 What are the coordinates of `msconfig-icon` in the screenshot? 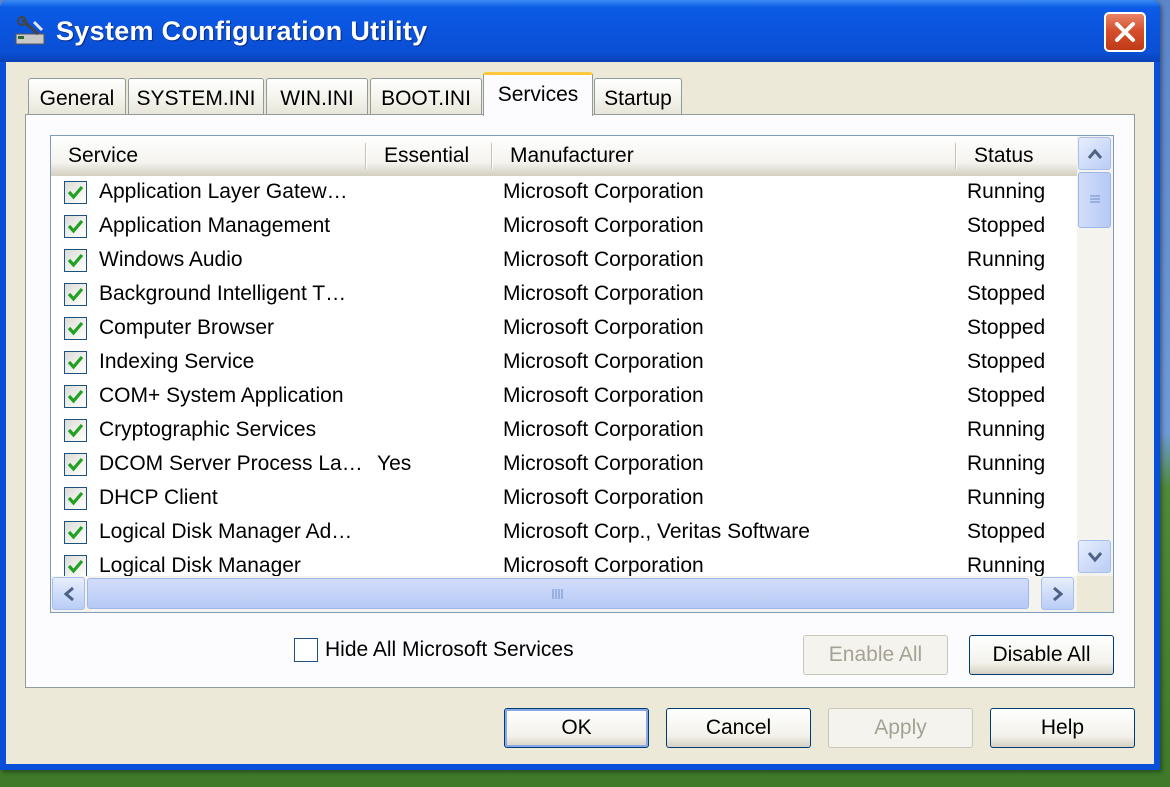 It's located at (30, 30).